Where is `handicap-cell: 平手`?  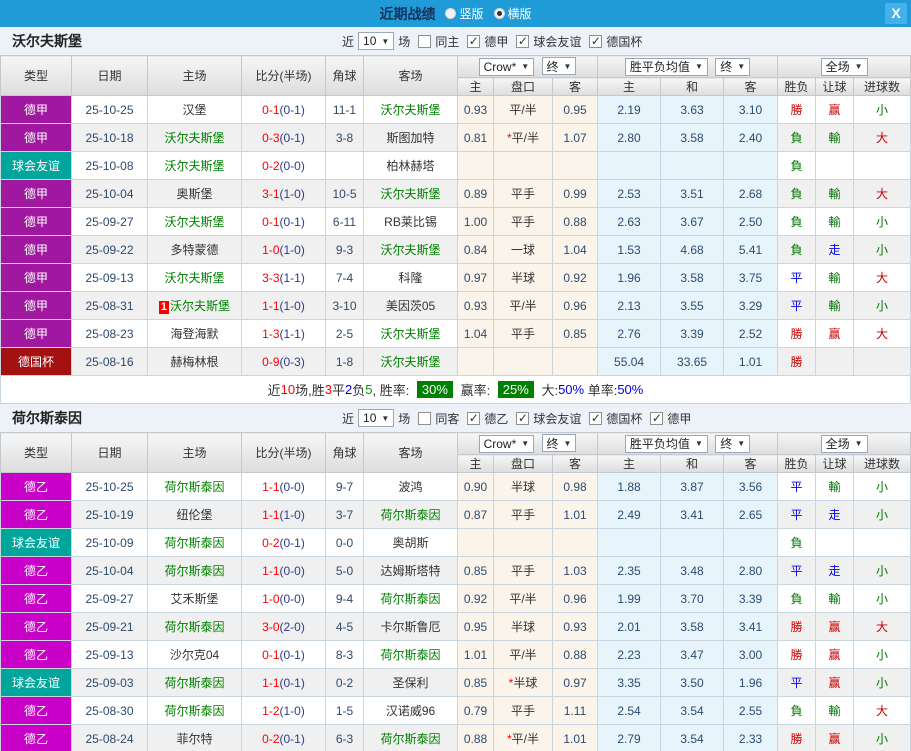
handicap-cell: 平手 is located at coordinates (523, 333).